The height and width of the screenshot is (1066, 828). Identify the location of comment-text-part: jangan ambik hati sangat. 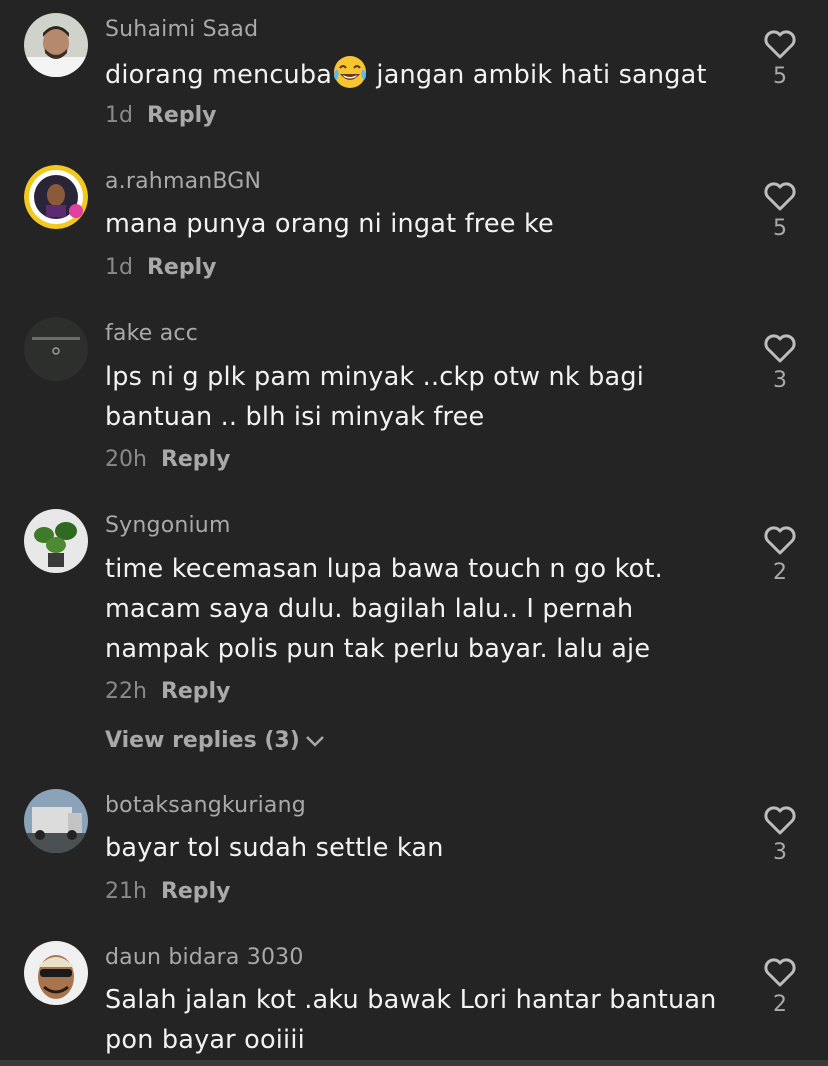
(537, 75).